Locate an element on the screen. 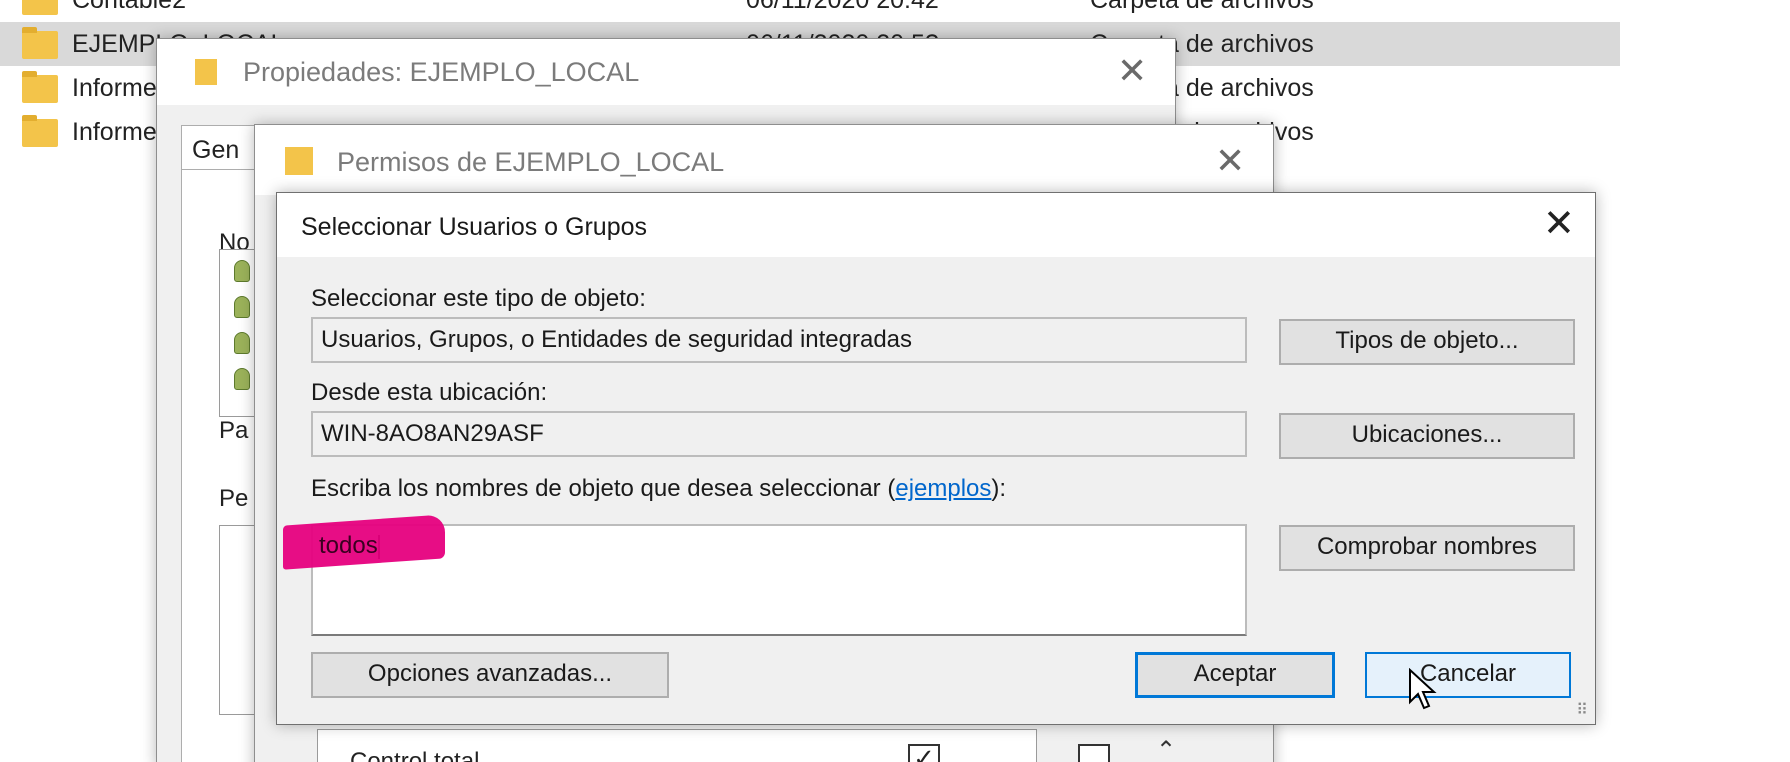 The height and width of the screenshot is (762, 1790). file-name: Contable2 is located at coordinates (129, 7).